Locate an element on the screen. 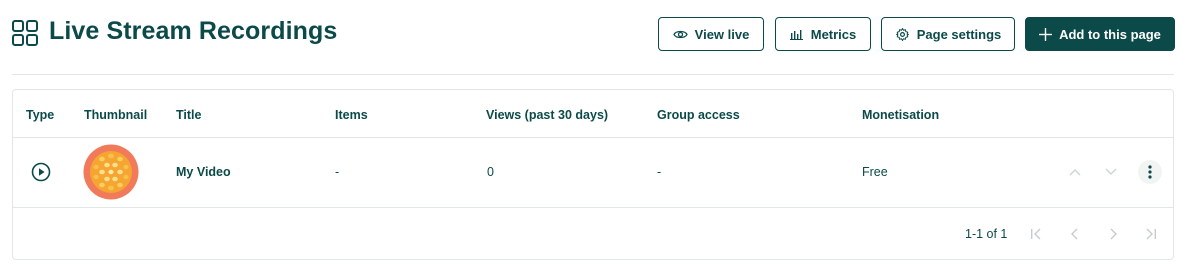  header-divider is located at coordinates (593, 74).